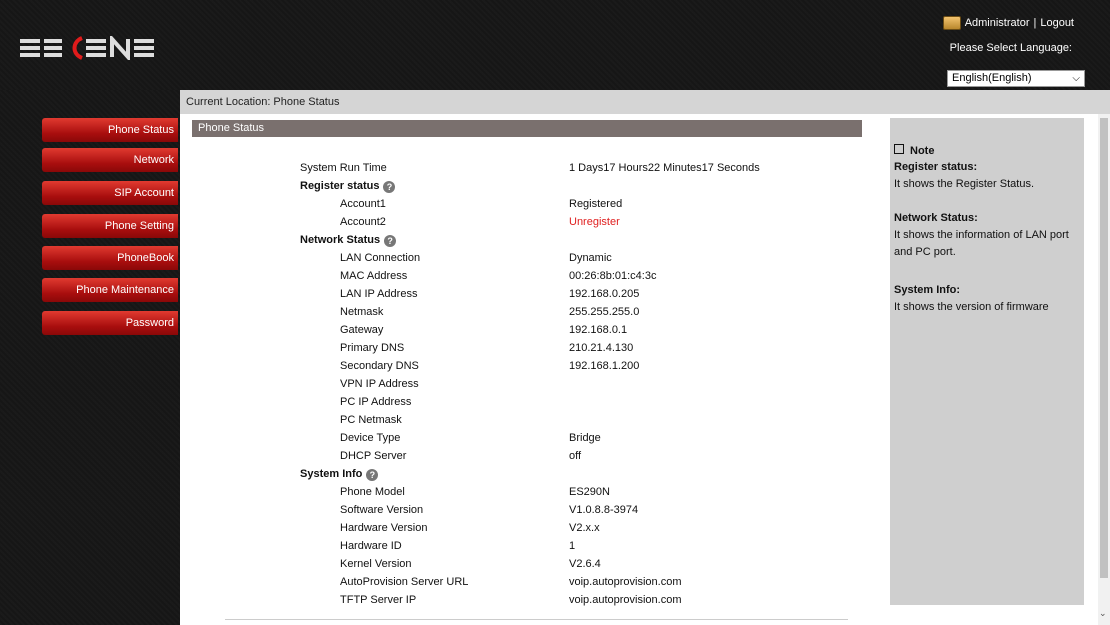  I want to click on row-value: V1.0.8.8-3974, so click(604, 510).